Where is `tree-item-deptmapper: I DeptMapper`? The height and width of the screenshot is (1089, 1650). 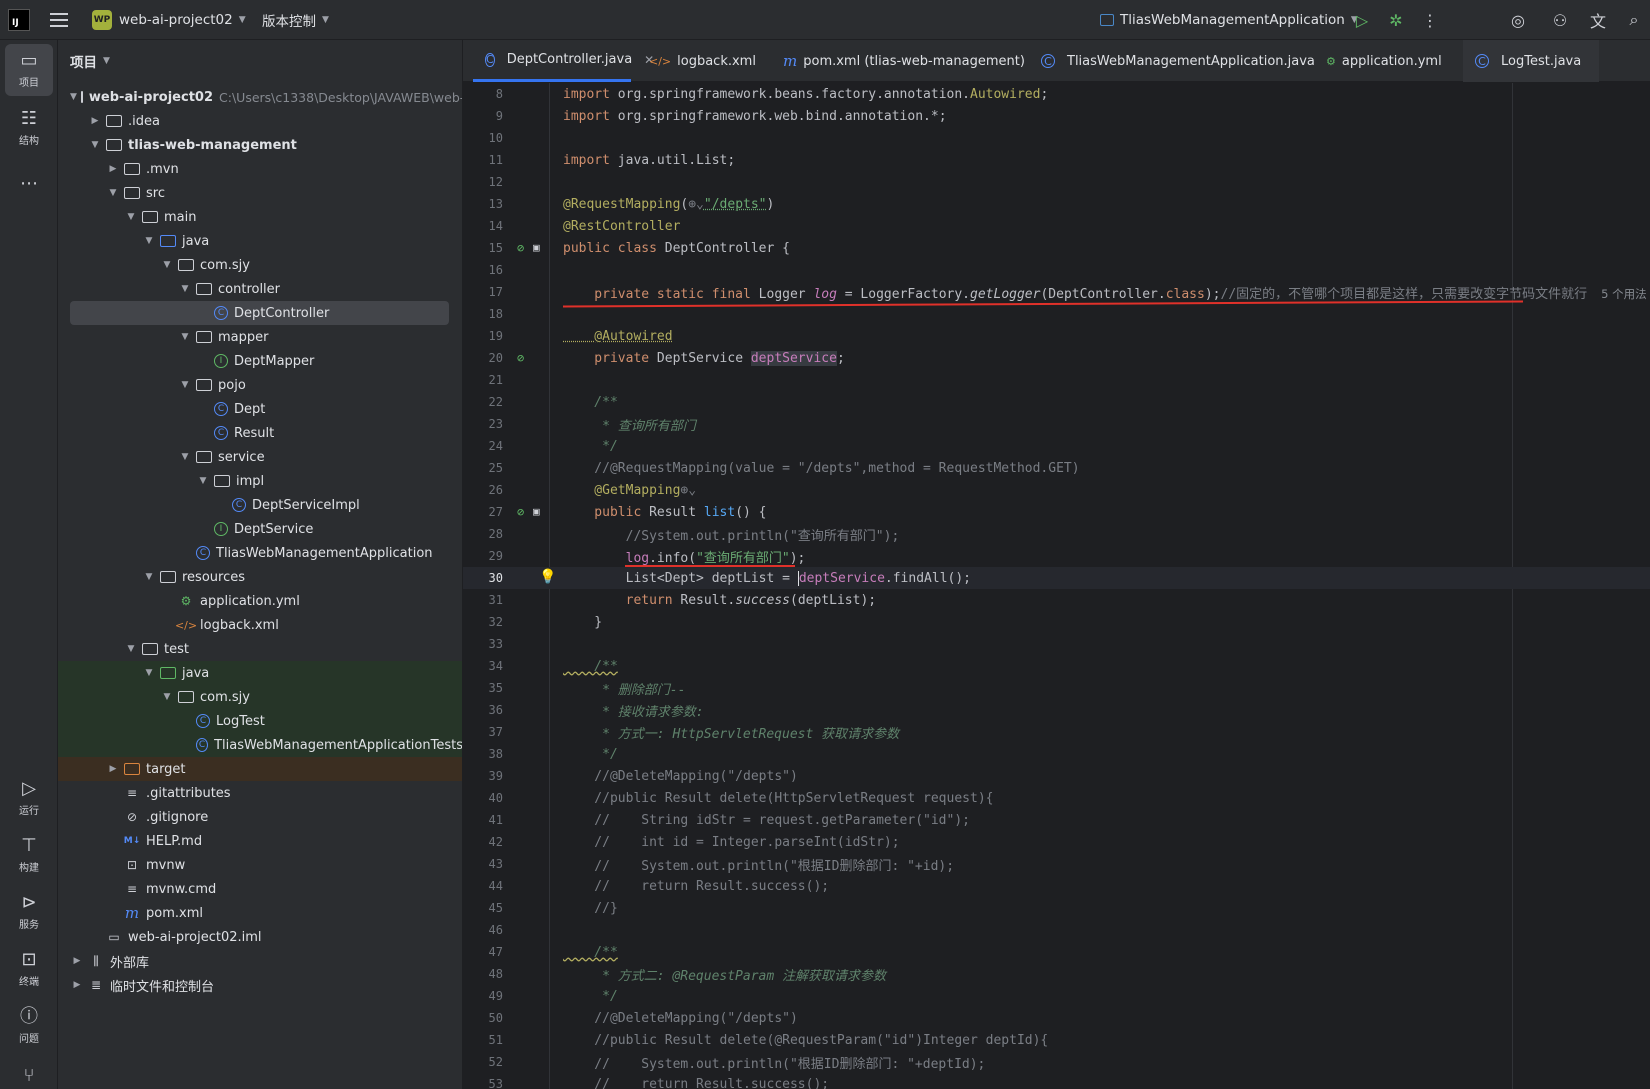 tree-item-deptmapper: I DeptMapper is located at coordinates (260, 361).